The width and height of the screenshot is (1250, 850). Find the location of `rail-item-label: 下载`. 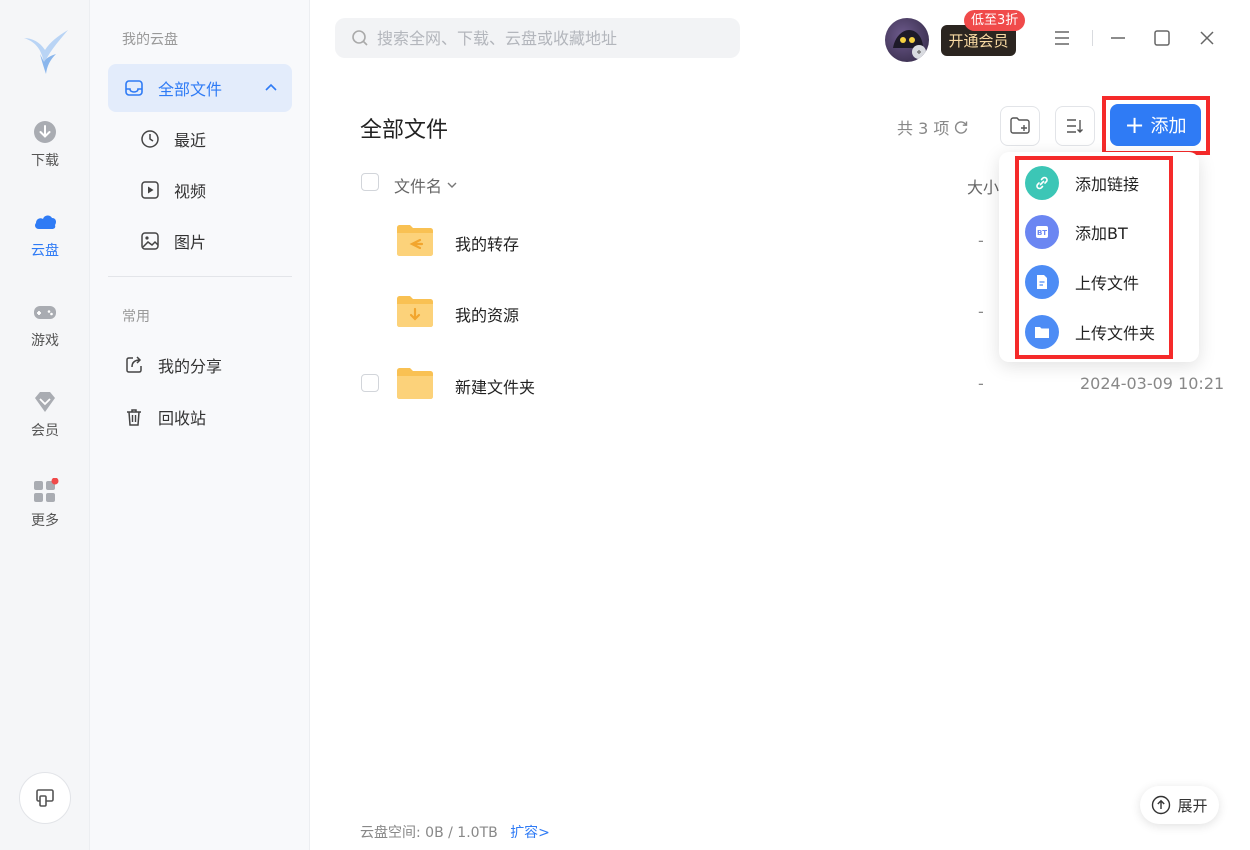

rail-item-label: 下载 is located at coordinates (45, 161).